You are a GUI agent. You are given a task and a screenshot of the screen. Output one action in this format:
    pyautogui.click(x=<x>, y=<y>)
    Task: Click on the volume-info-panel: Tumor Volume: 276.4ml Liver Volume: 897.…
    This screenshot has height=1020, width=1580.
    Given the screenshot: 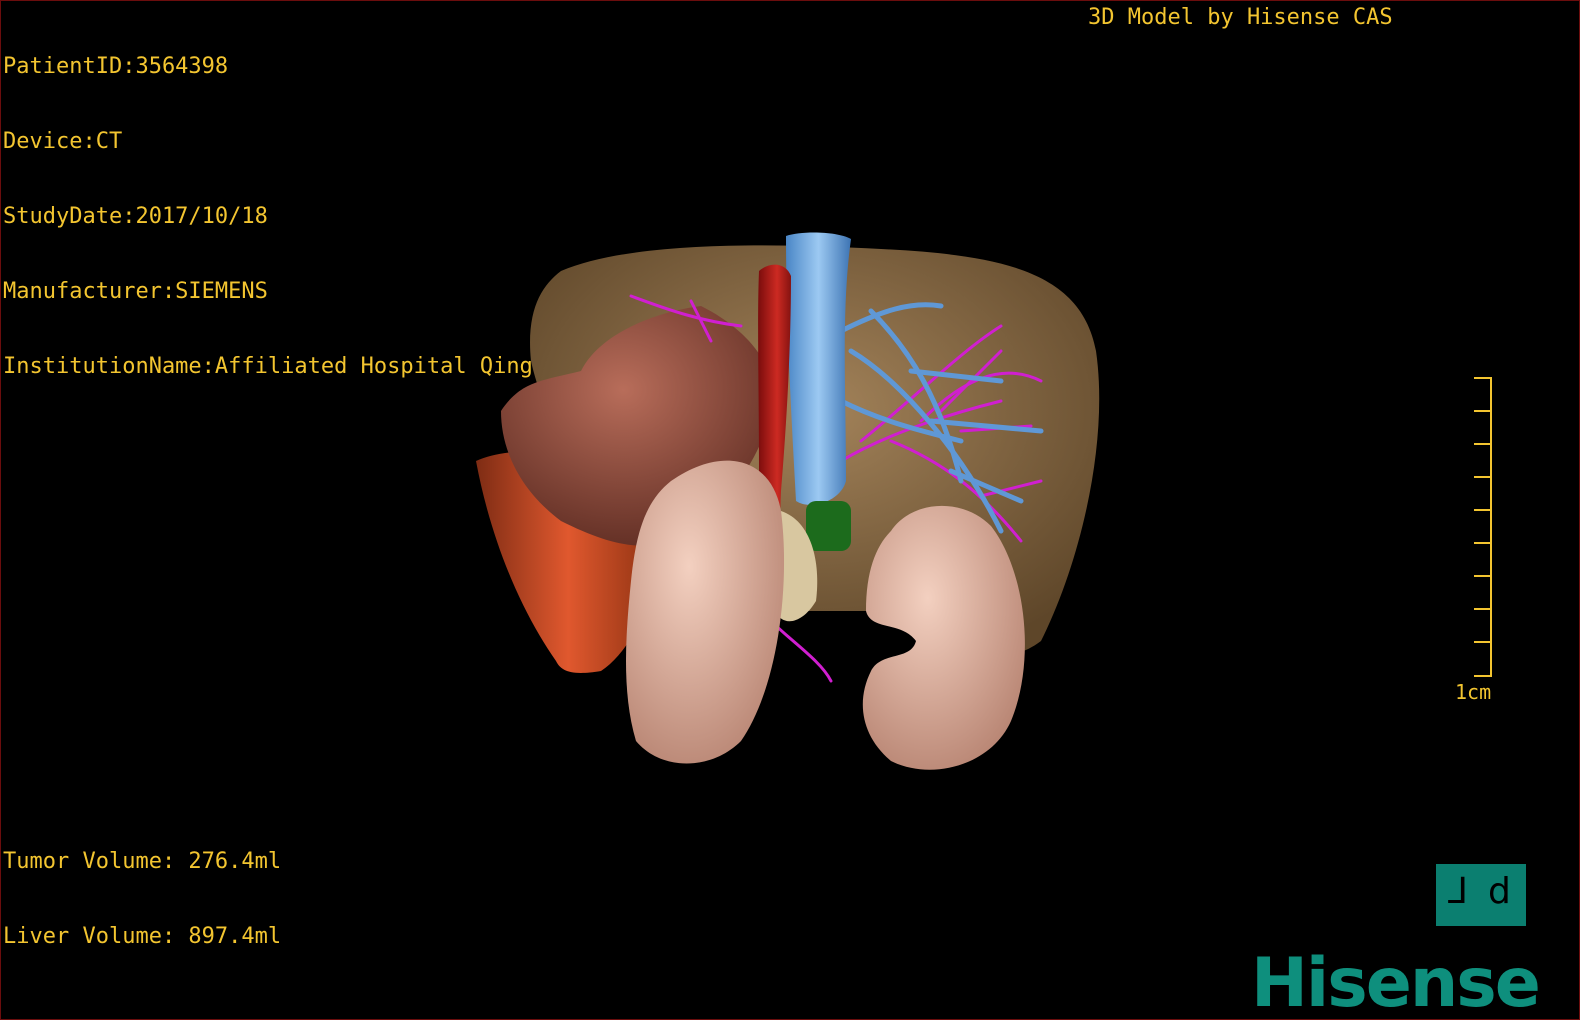 What is the action you would take?
    pyautogui.click(x=142, y=899)
    